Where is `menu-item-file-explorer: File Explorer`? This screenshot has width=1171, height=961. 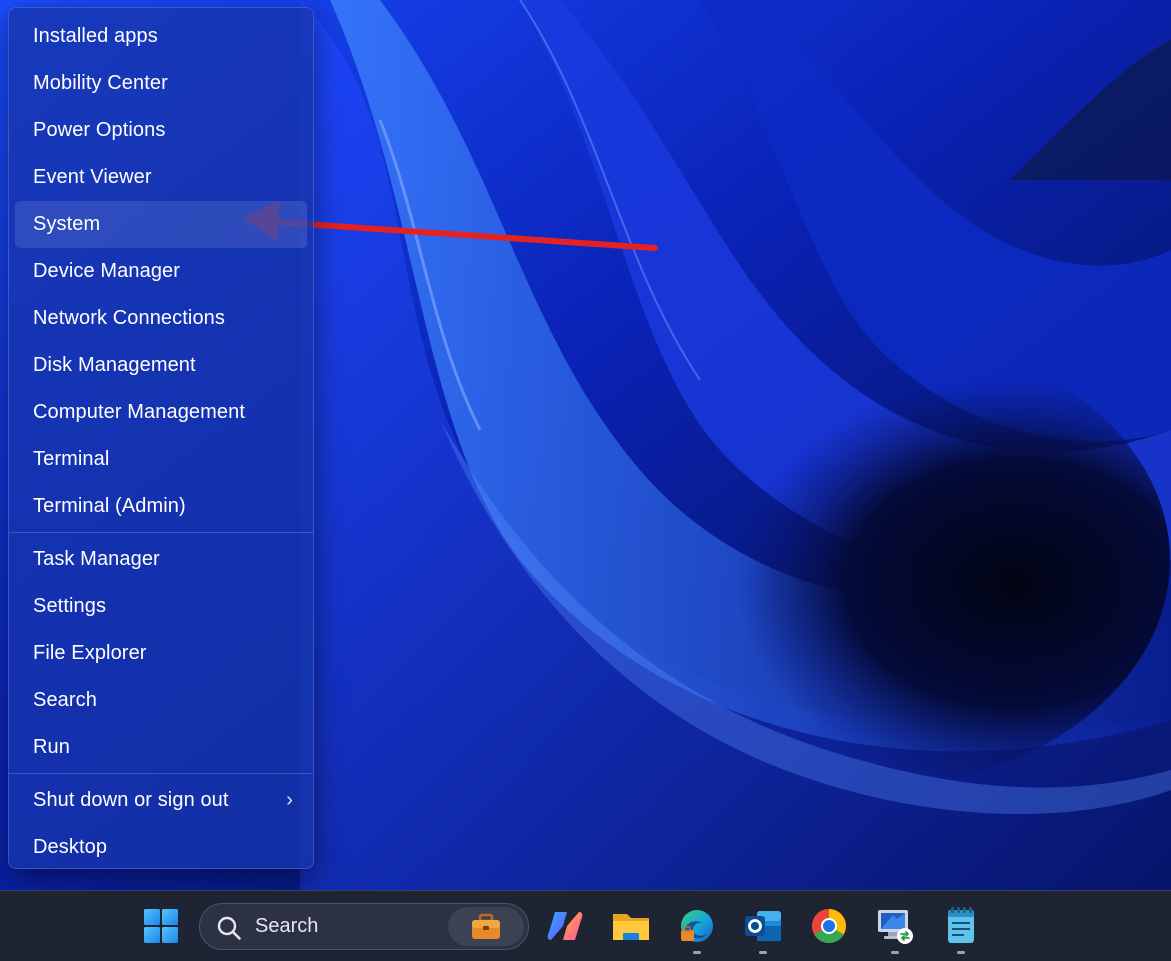 menu-item-file-explorer: File Explorer is located at coordinates (161, 653).